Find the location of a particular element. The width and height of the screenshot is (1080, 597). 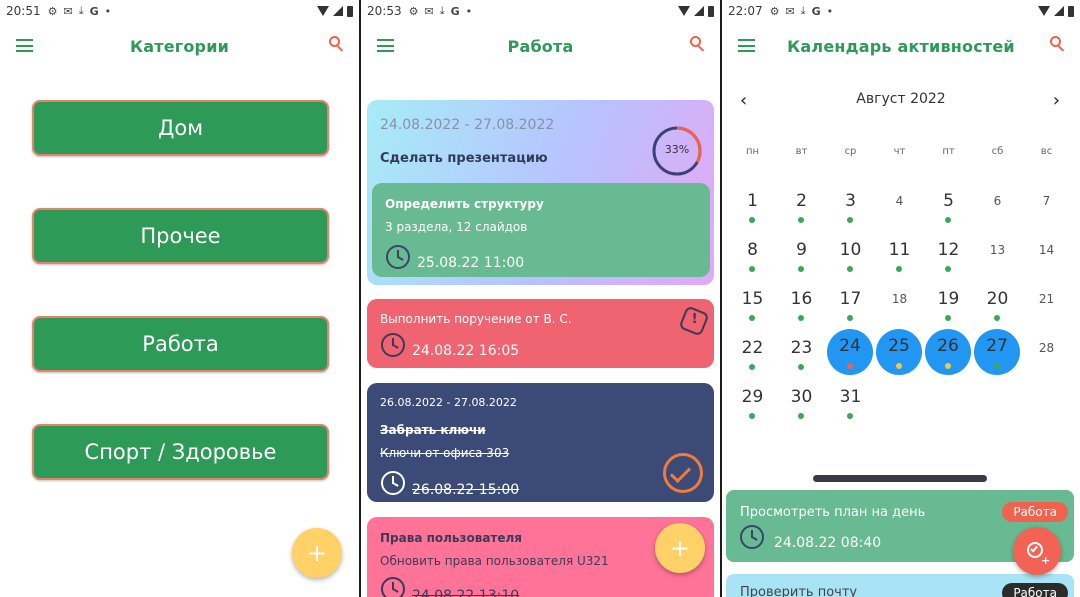

calendar-day: 13 is located at coordinates (997, 256).